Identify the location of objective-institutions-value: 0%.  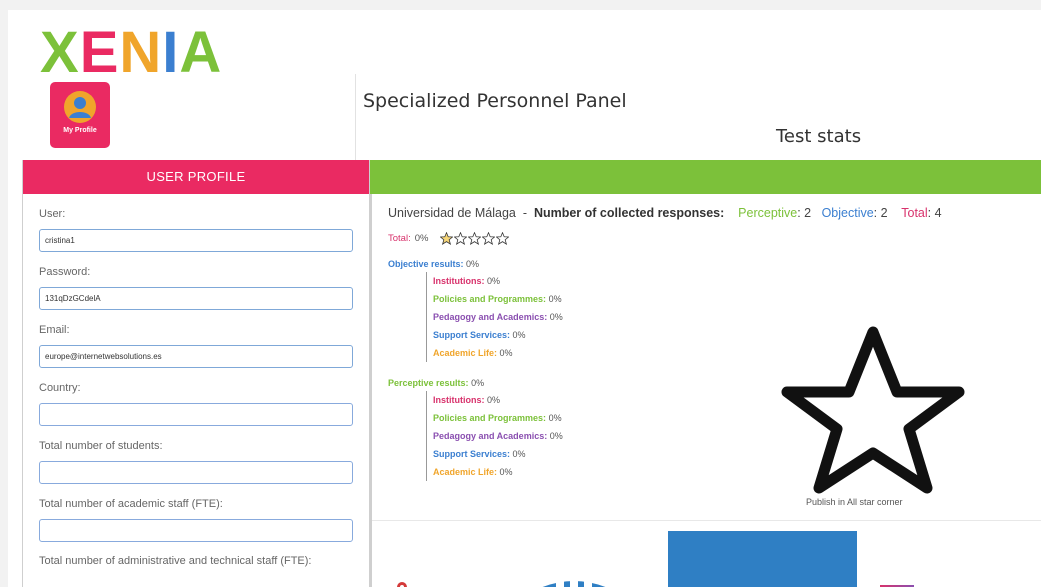
(494, 281).